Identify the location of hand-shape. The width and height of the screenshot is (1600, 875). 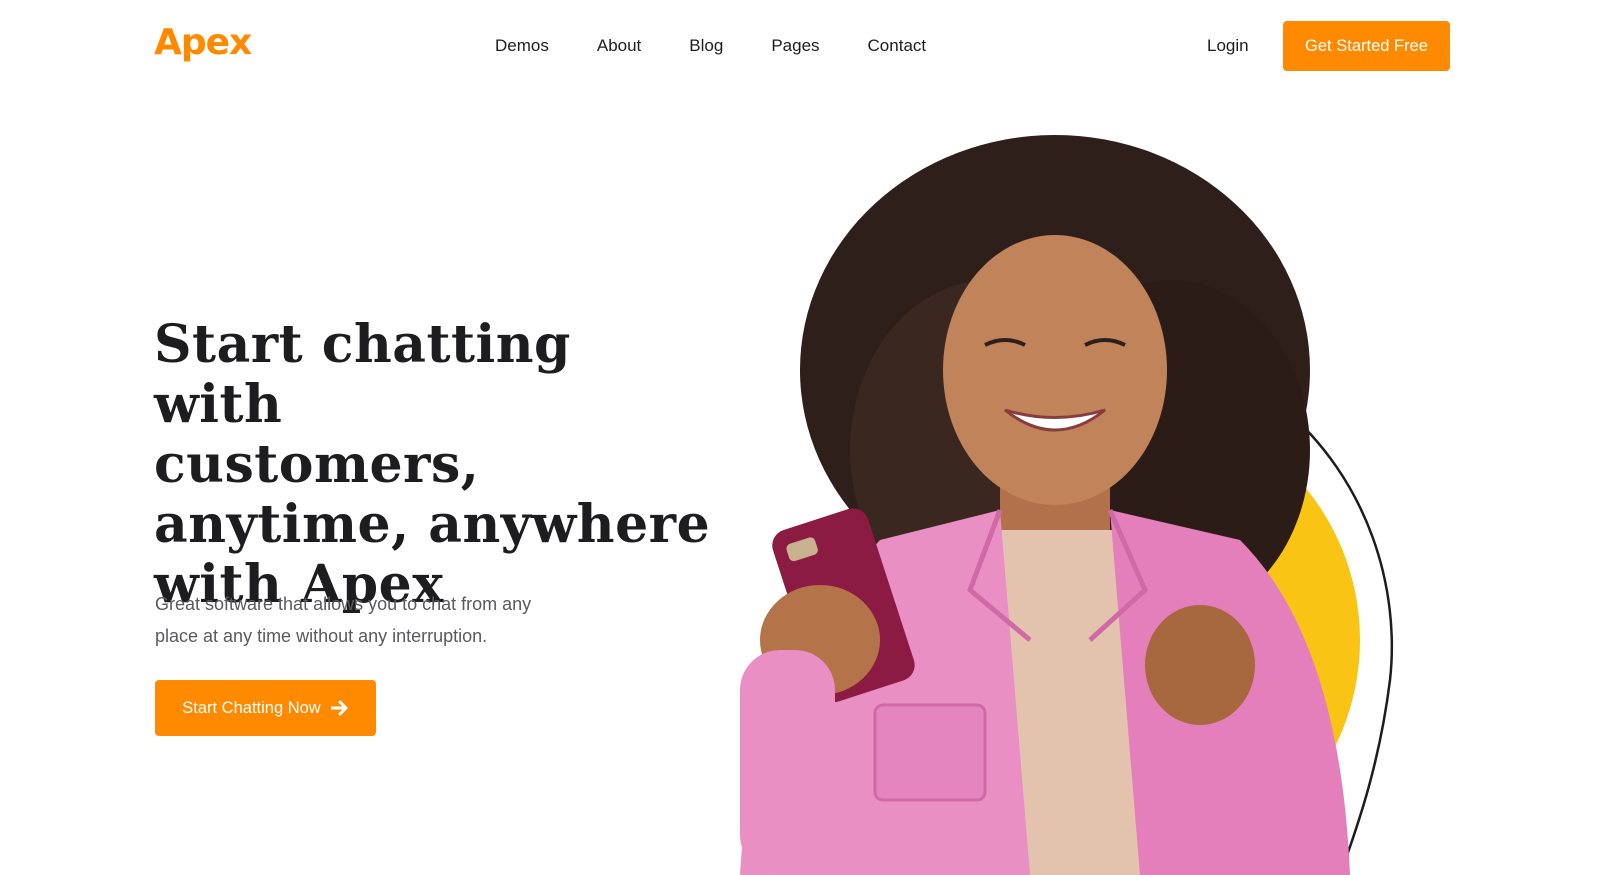
(1200, 665).